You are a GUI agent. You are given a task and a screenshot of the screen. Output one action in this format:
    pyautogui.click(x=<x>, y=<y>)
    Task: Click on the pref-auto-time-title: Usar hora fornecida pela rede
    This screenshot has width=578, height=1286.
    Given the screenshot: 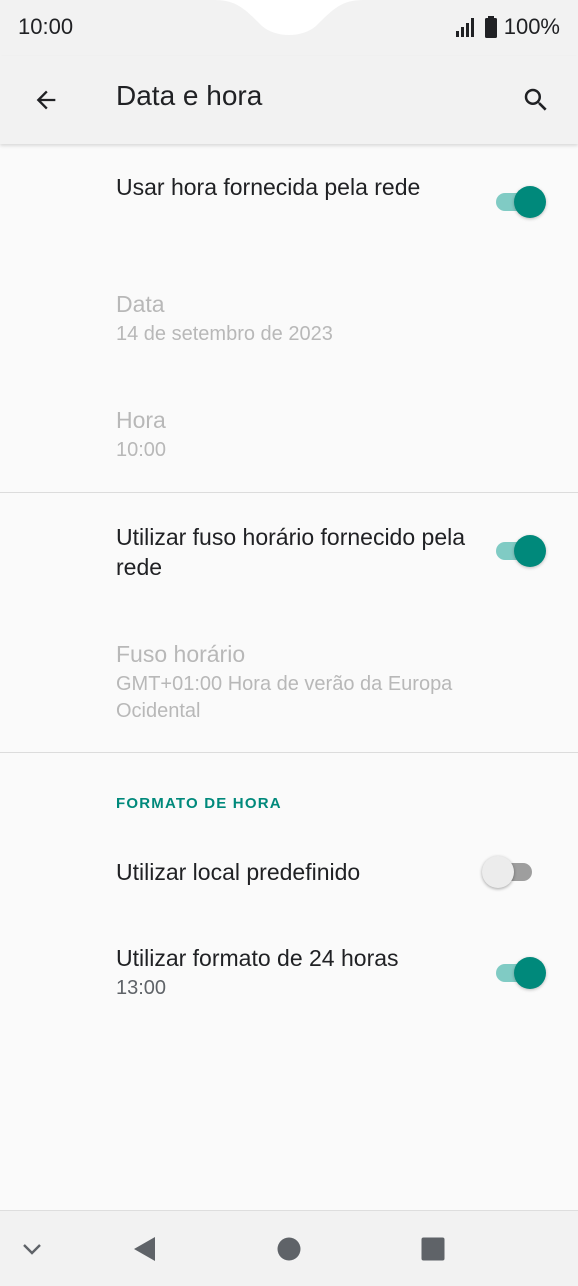 What is the action you would take?
    pyautogui.click(x=268, y=187)
    